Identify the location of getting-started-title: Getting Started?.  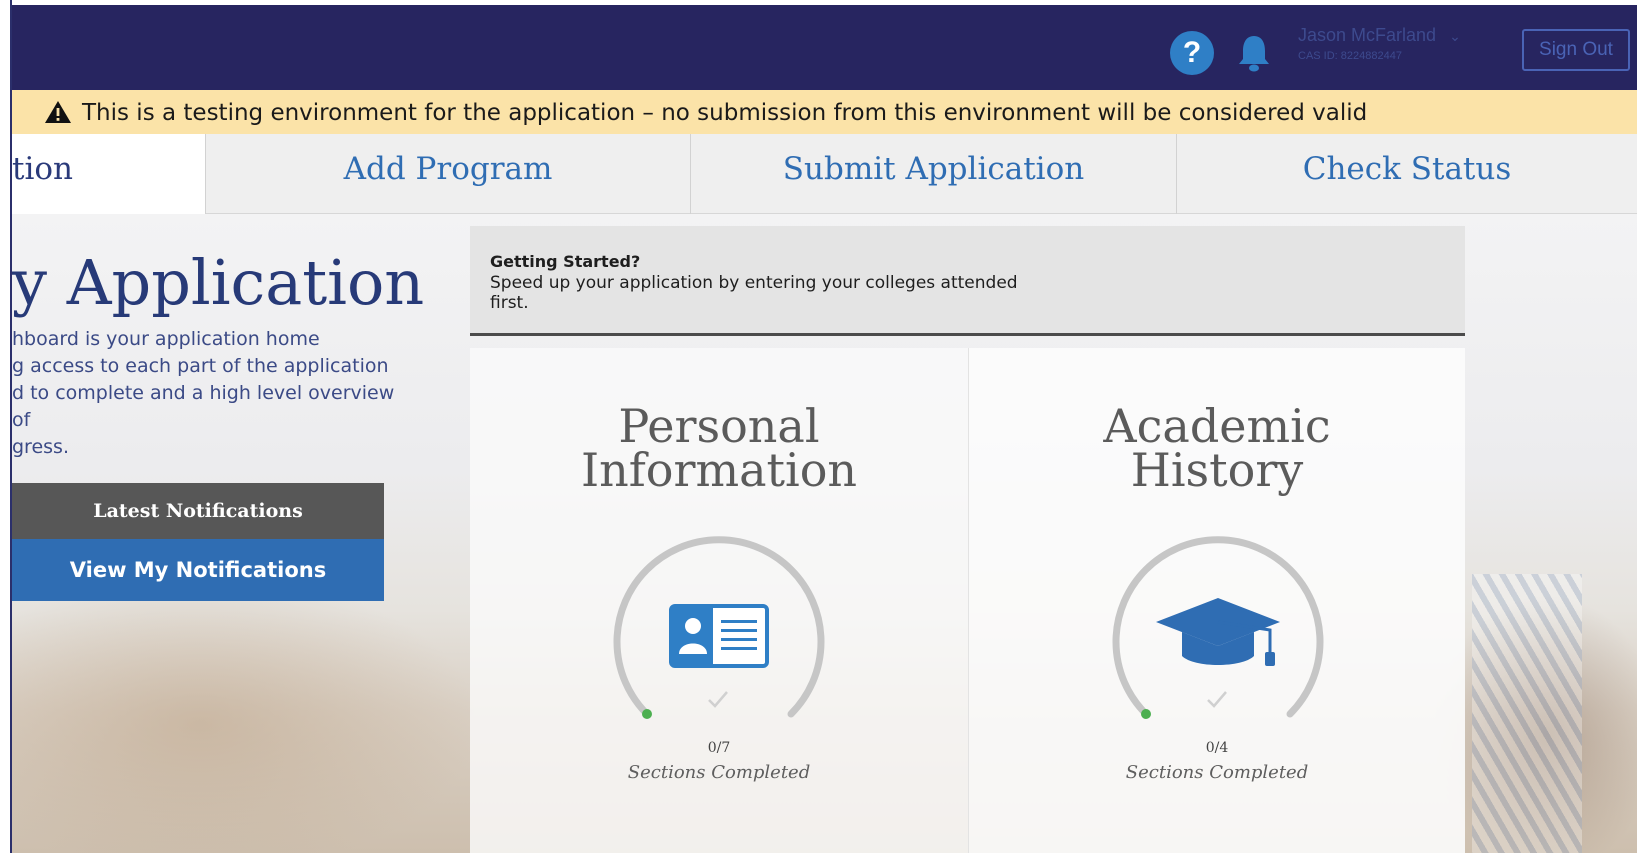
(565, 261).